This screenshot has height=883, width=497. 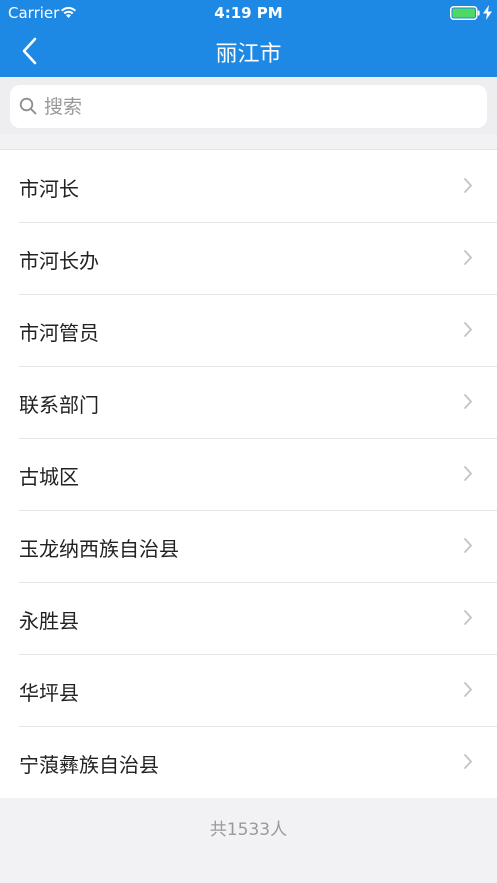 I want to click on search-box, so click(x=248, y=106).